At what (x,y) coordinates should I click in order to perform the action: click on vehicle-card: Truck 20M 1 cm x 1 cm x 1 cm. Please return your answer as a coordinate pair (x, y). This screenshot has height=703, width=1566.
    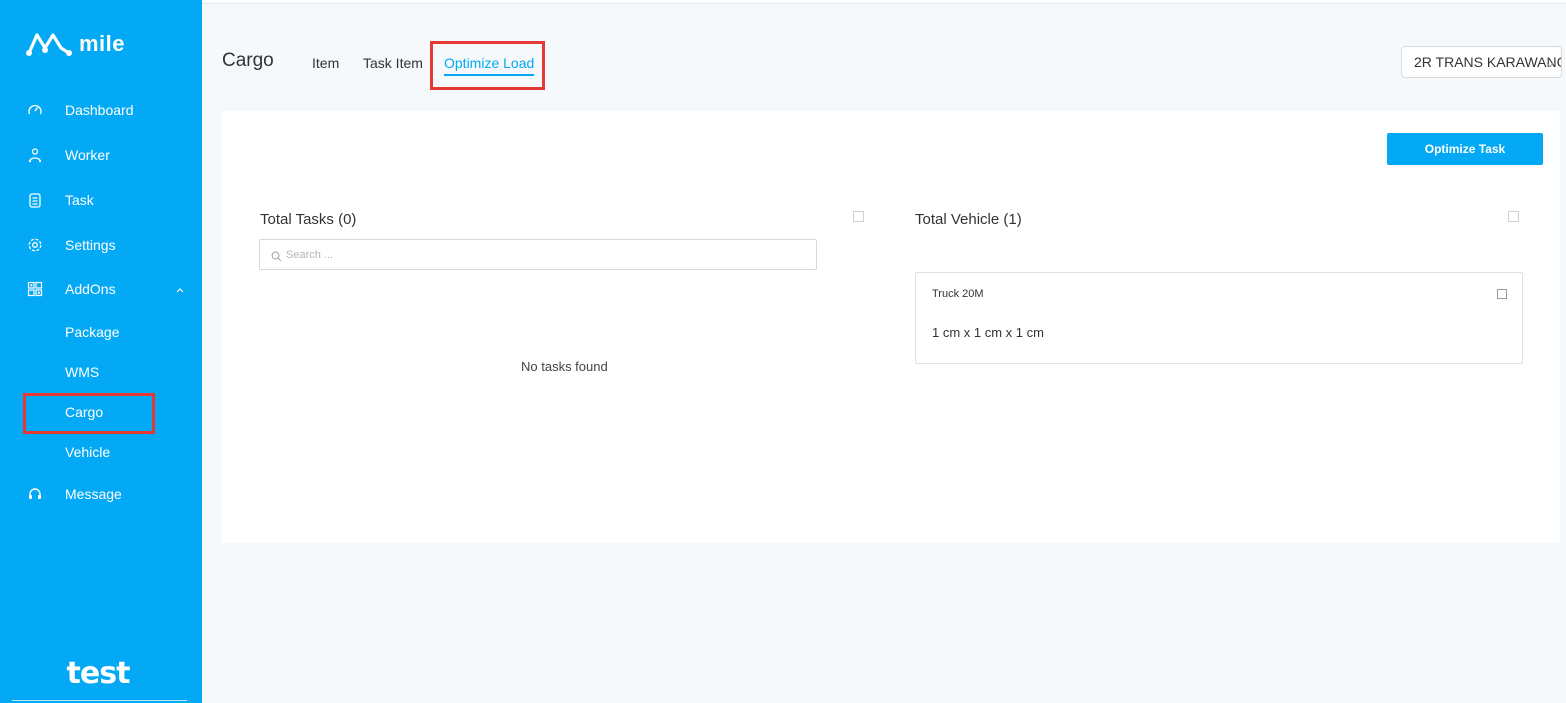
    Looking at the image, I should click on (1219, 318).